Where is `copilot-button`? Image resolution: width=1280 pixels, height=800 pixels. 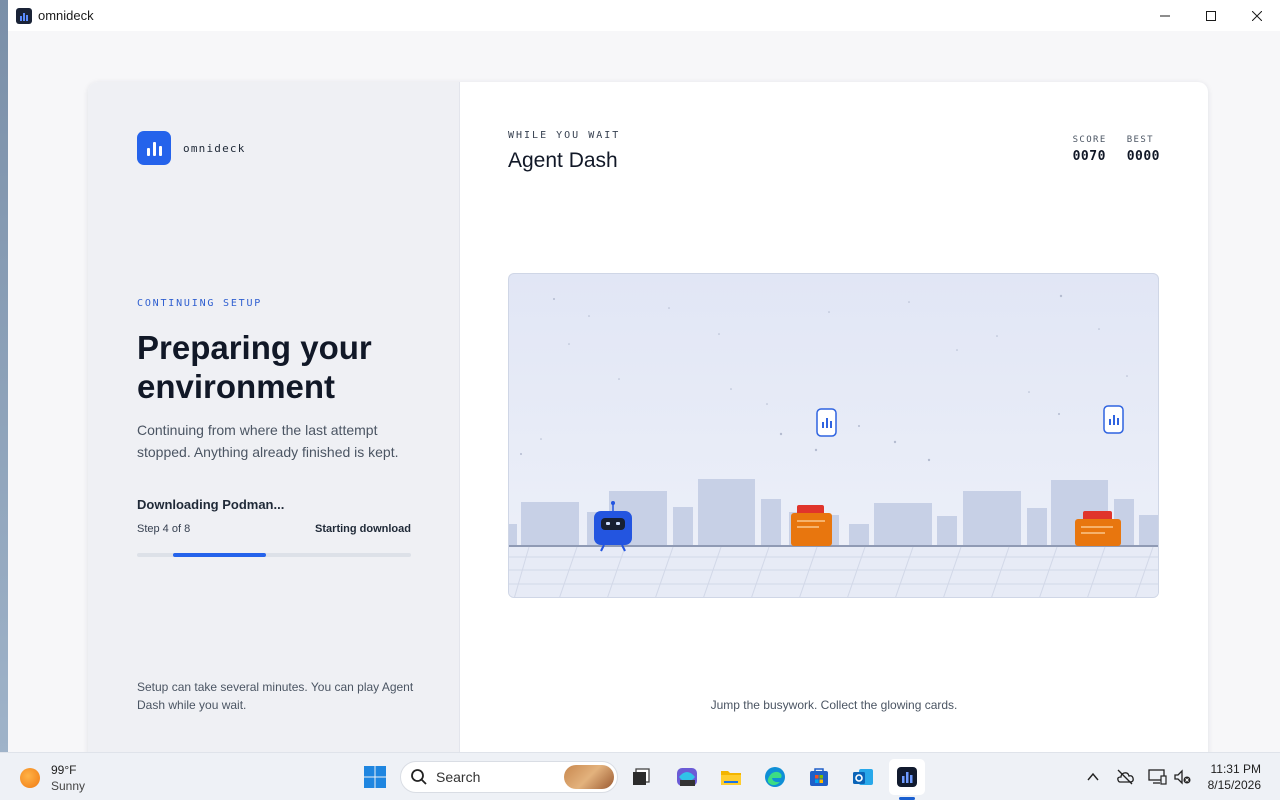
copilot-button is located at coordinates (687, 777).